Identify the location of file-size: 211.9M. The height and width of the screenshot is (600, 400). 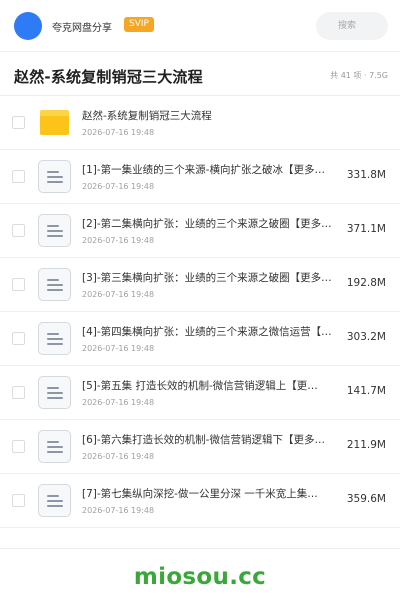
(366, 445).